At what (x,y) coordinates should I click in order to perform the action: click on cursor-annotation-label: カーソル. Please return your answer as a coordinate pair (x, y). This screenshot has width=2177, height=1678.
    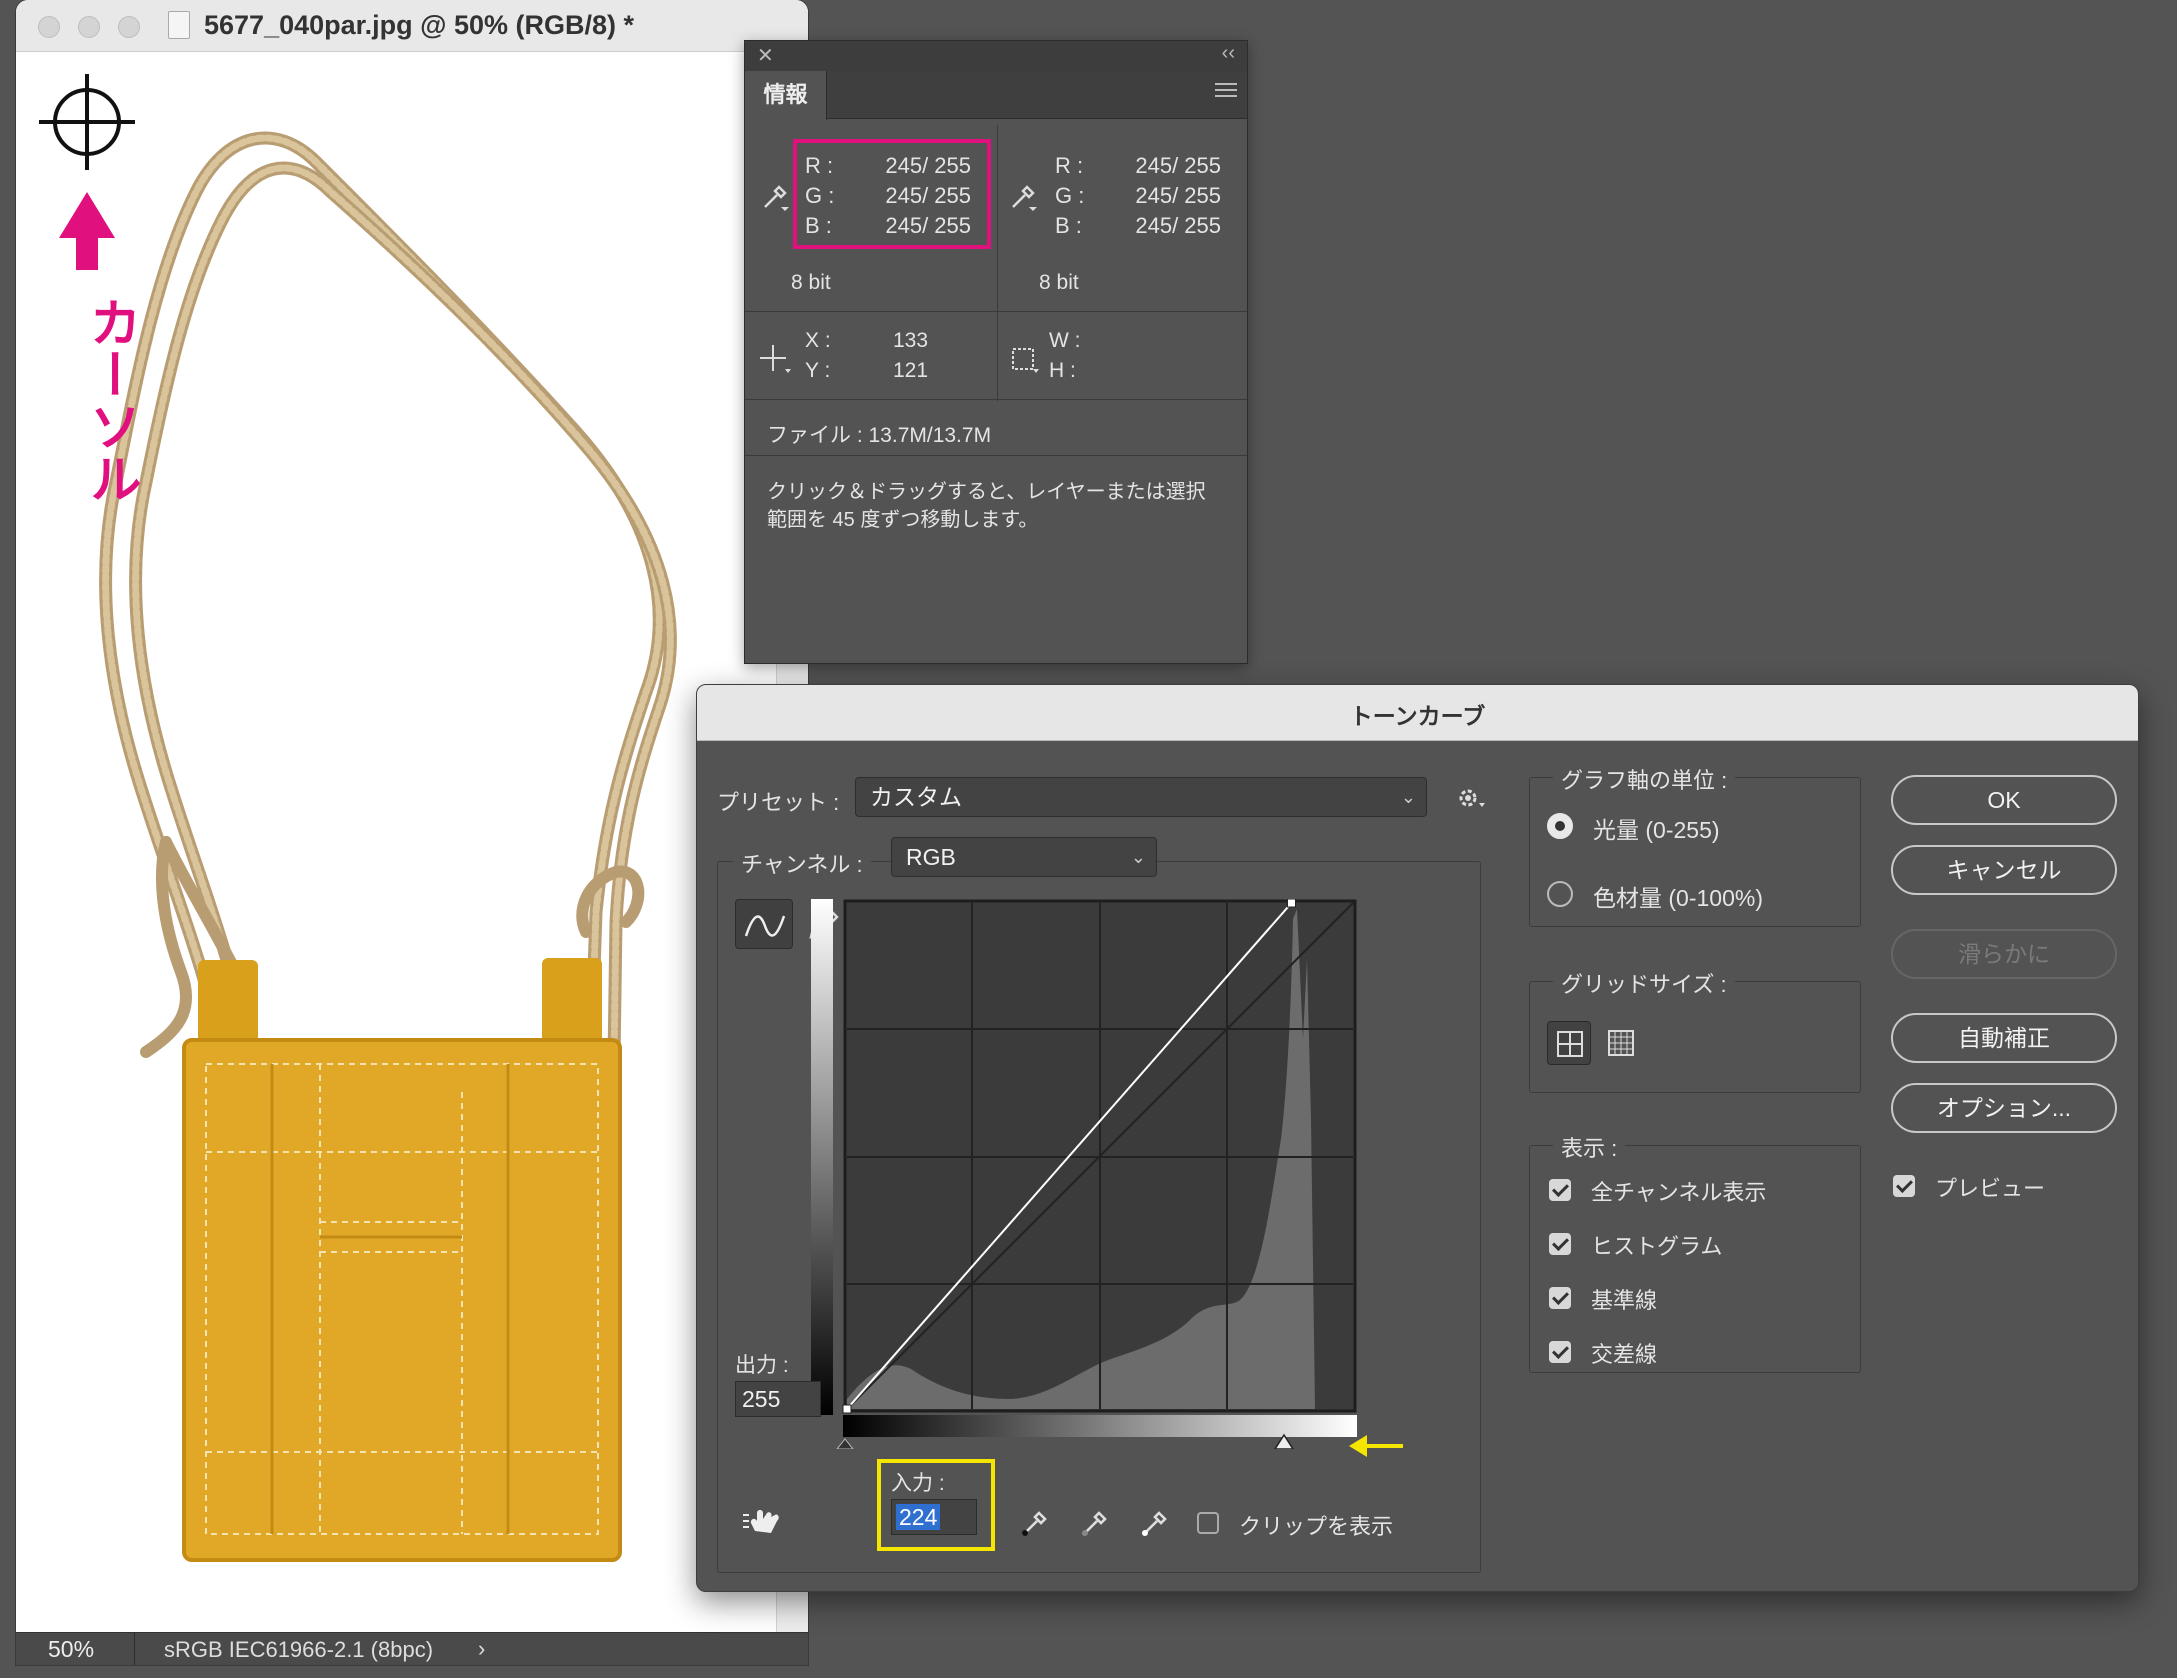
    Looking at the image, I should click on (110, 400).